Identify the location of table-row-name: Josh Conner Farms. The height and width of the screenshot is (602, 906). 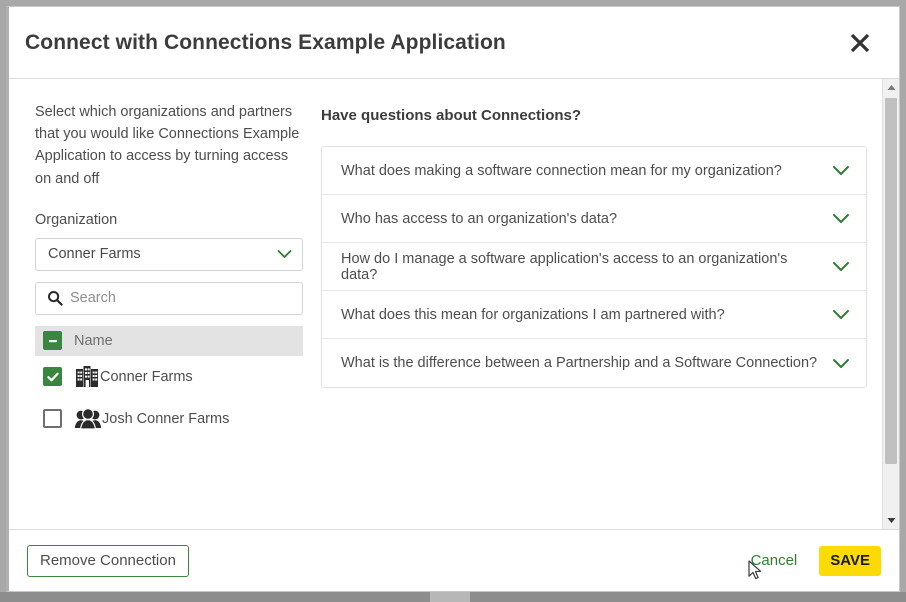
(166, 418).